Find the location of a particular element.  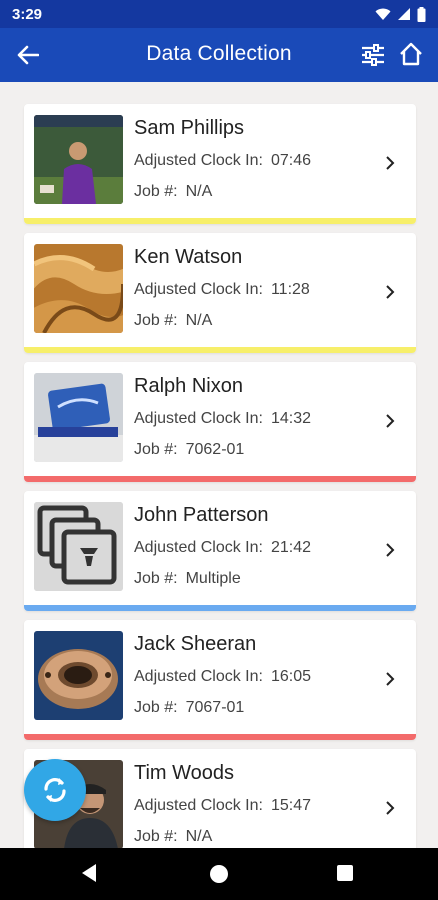

nav-home-icon is located at coordinates (219, 874).